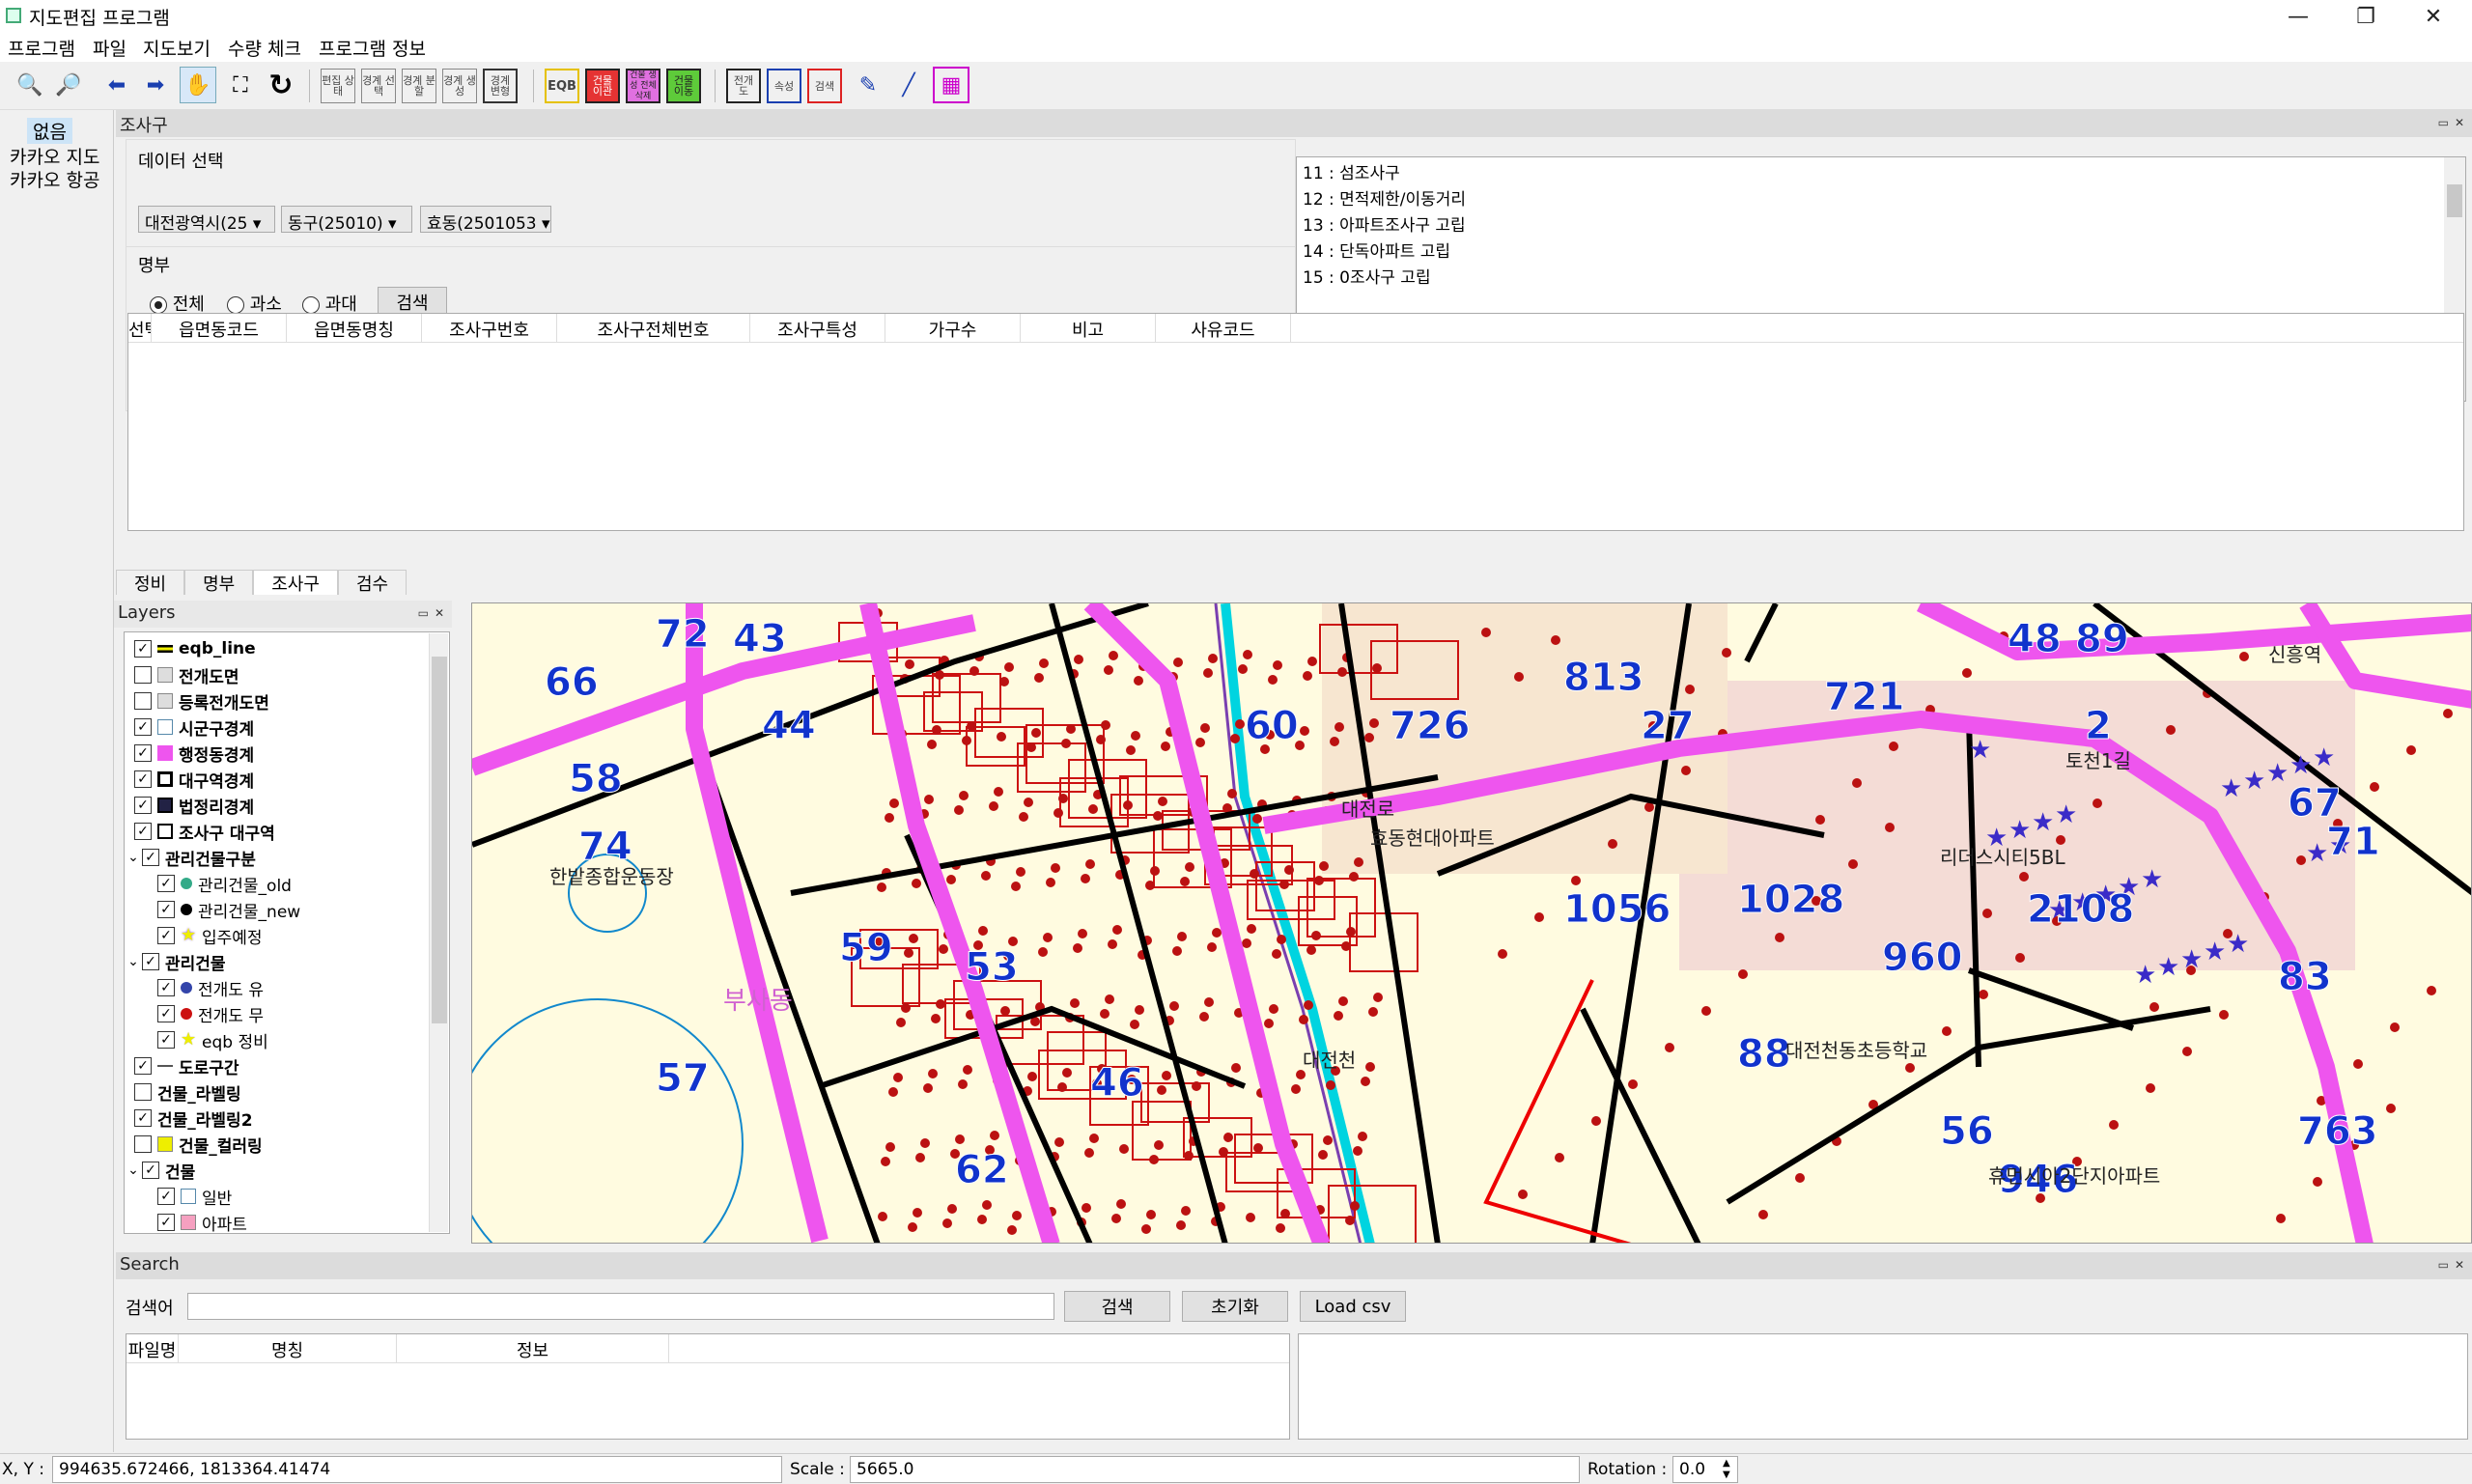  I want to click on col-emd-code: 읍면동코드, so click(219, 328).